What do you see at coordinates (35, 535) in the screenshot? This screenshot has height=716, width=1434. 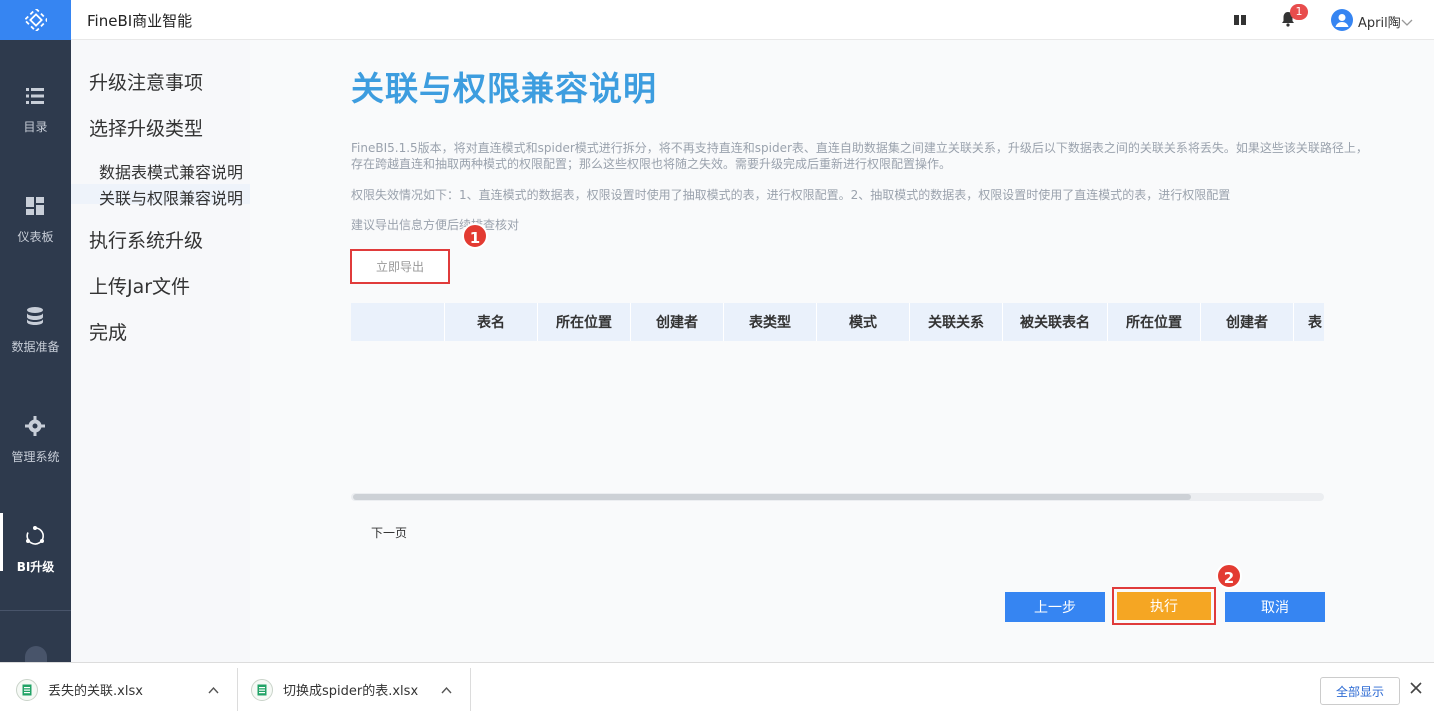 I see `upgrade-icon` at bounding box center [35, 535].